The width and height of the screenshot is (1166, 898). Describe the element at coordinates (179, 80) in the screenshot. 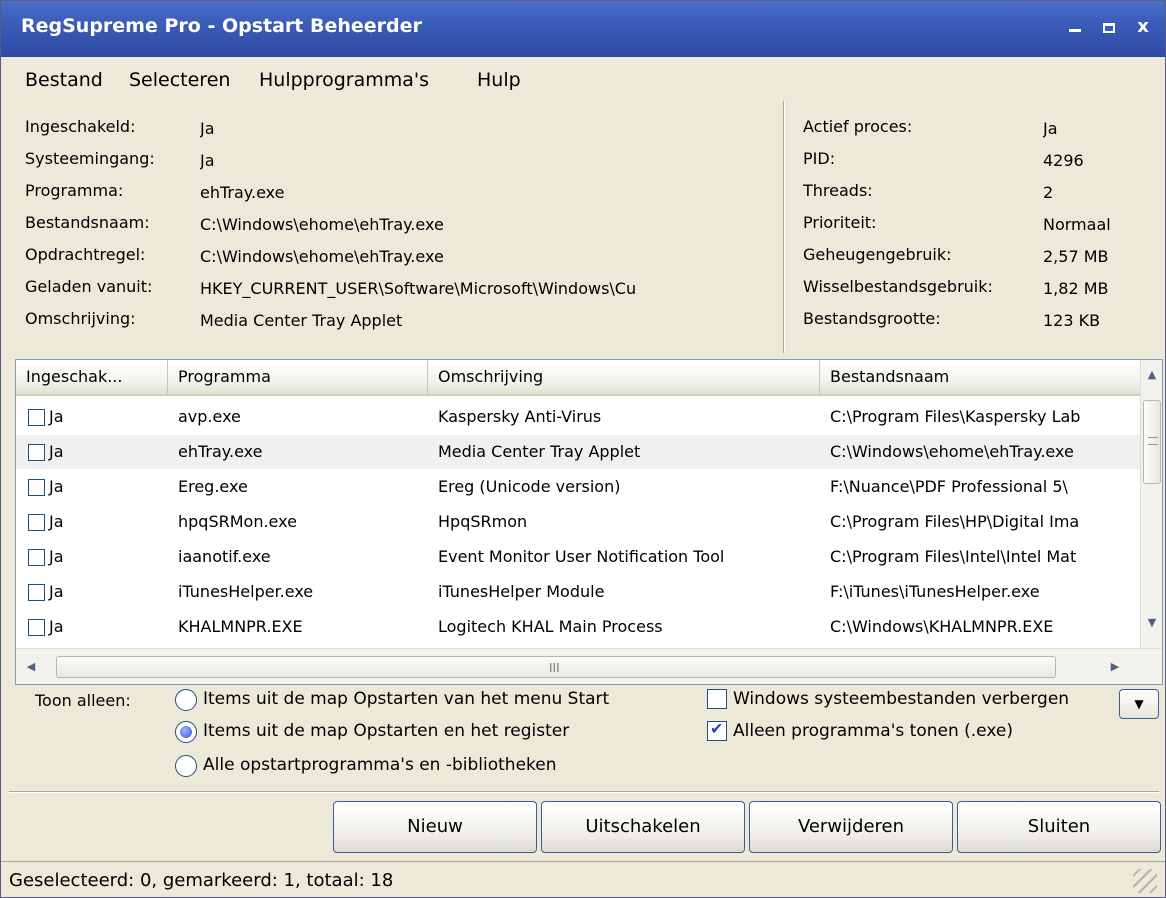

I see `menu-selecteren: Selecteren` at that location.